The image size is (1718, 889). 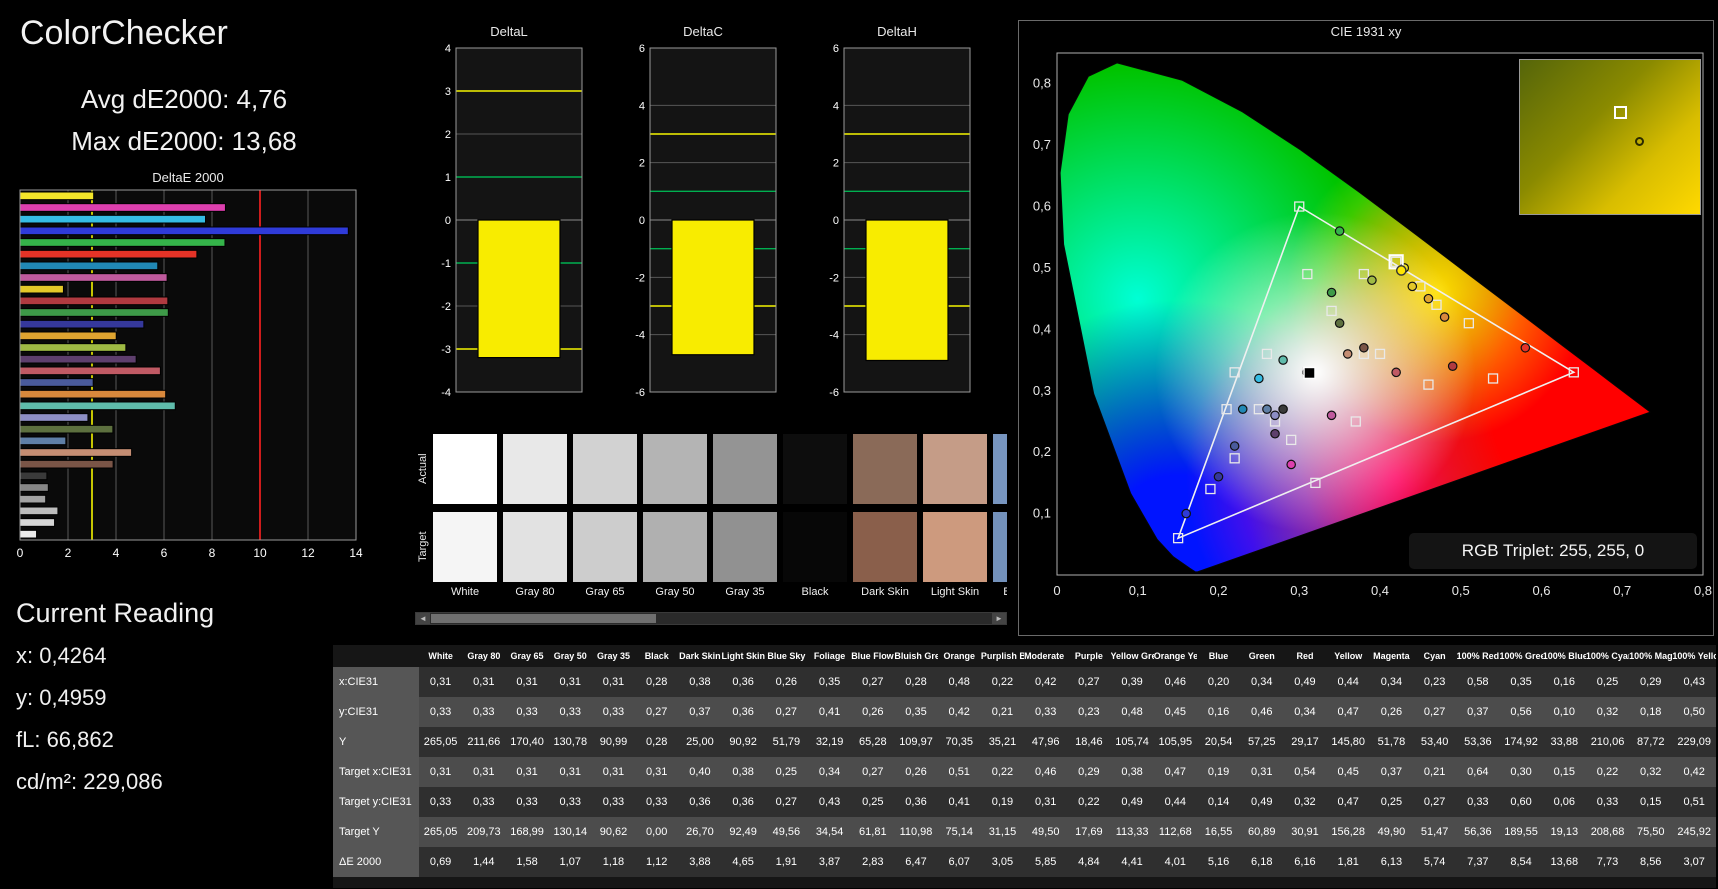 What do you see at coordinates (1520, 656) in the screenshot?
I see `column-header-100-green: 100% Green` at bounding box center [1520, 656].